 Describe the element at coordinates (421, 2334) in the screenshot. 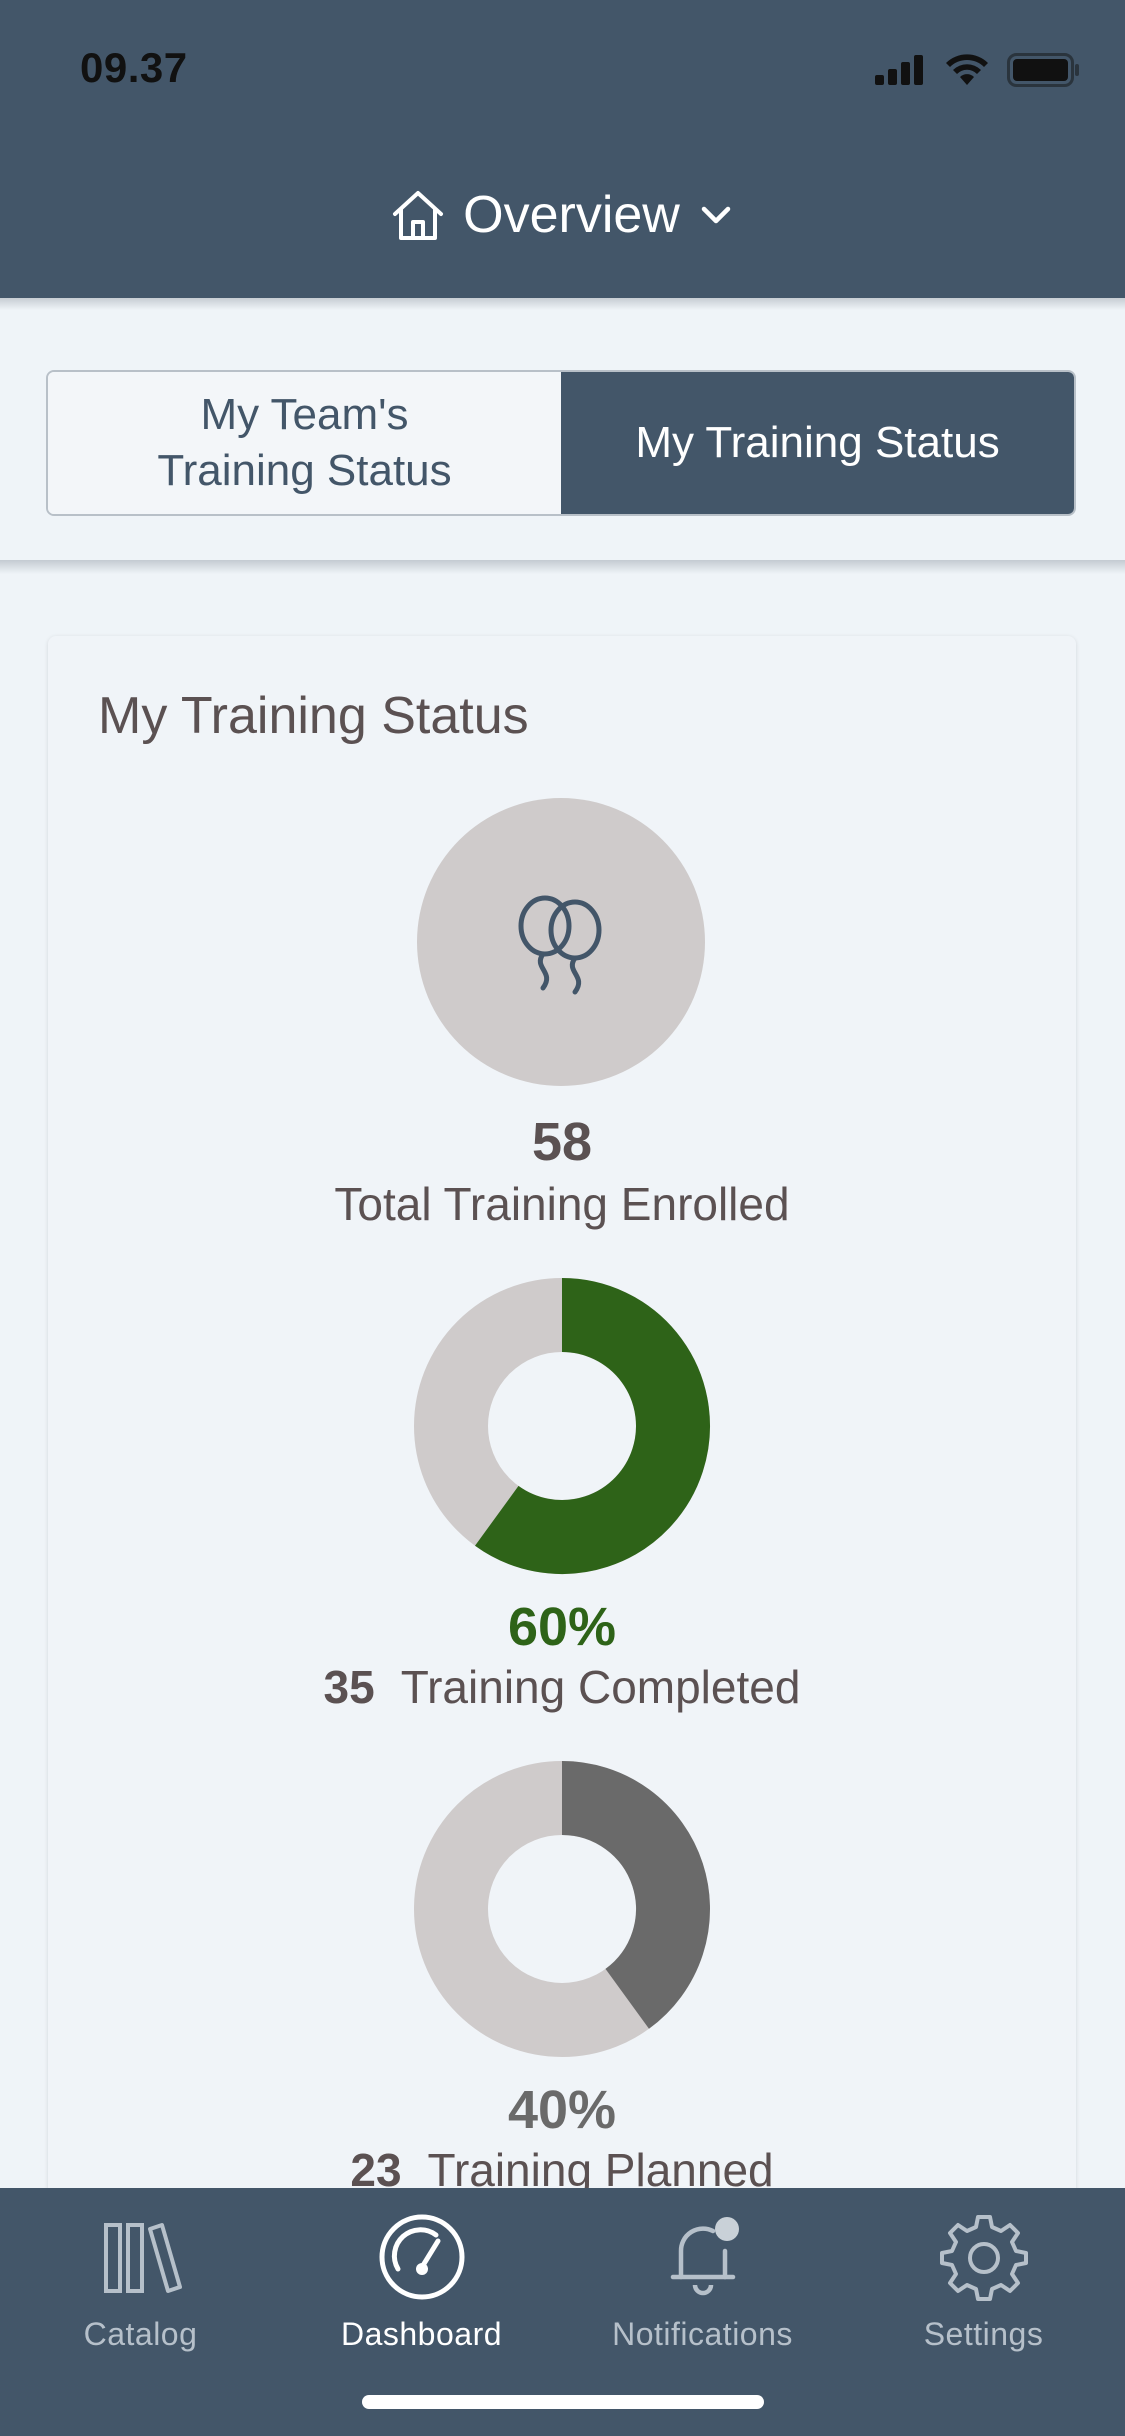

I see `tab-dashboard-label: Dashboard` at that location.